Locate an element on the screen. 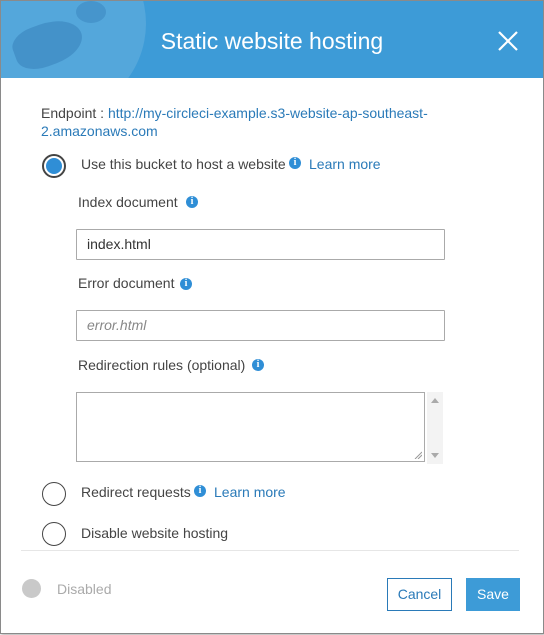 This screenshot has width=544, height=635. redirect-requests-radio is located at coordinates (54, 494).